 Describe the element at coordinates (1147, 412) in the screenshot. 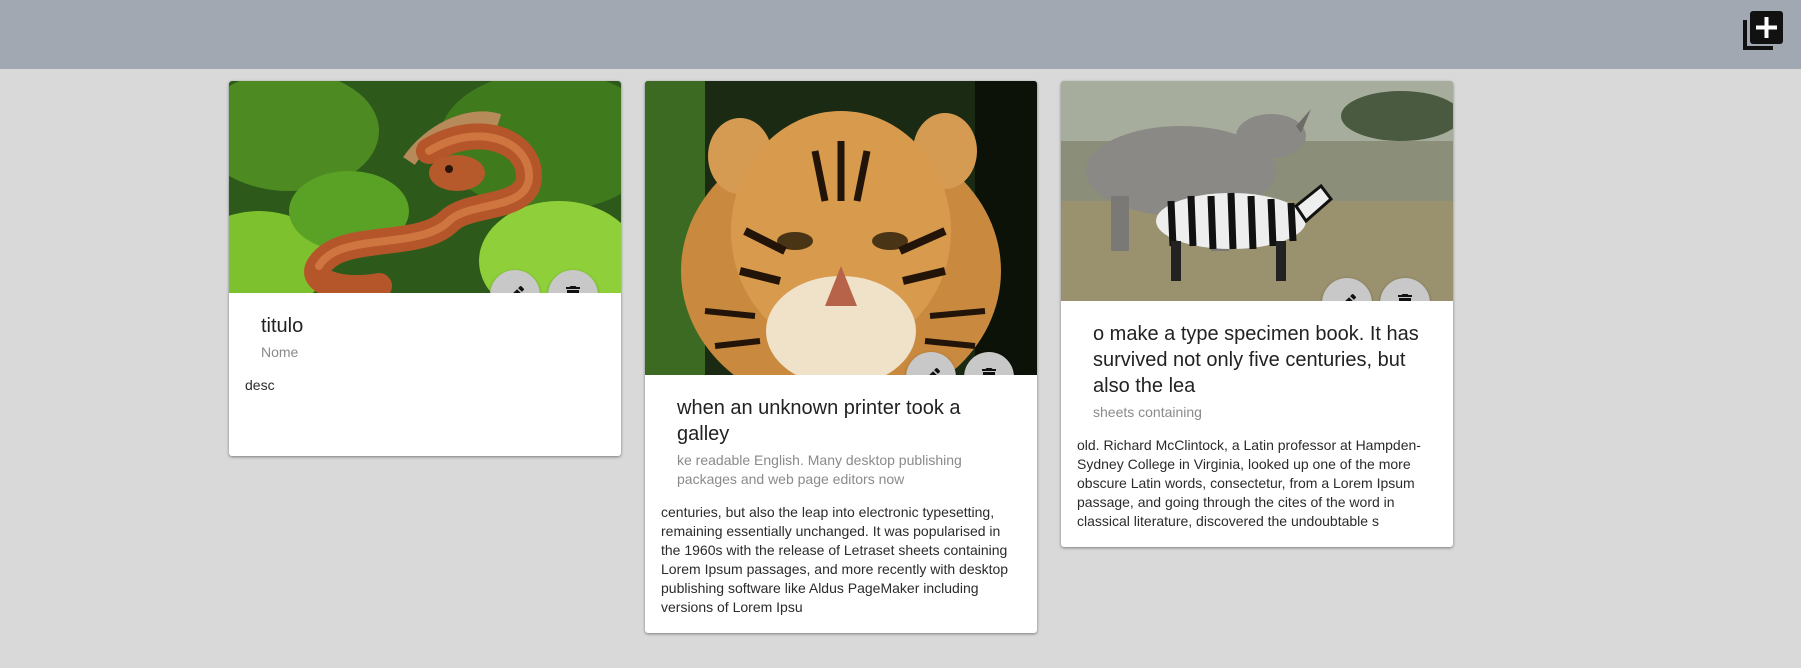

I see `card-subtitle: sheets containing` at that location.